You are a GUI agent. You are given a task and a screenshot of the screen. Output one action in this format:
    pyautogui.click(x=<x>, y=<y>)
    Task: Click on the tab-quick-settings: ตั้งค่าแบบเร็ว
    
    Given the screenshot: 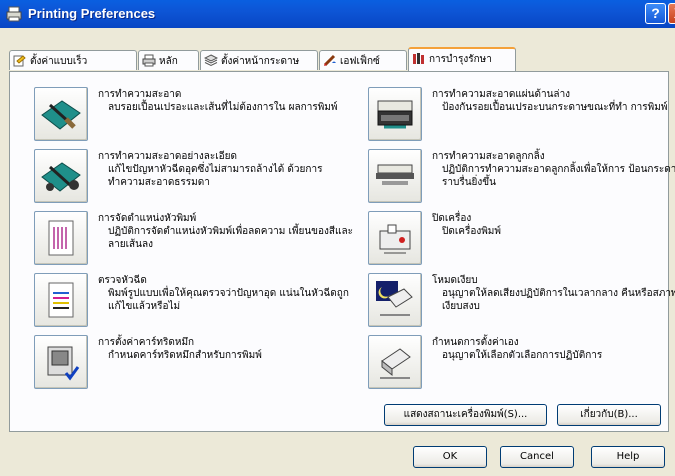 What is the action you would take?
    pyautogui.click(x=73, y=60)
    